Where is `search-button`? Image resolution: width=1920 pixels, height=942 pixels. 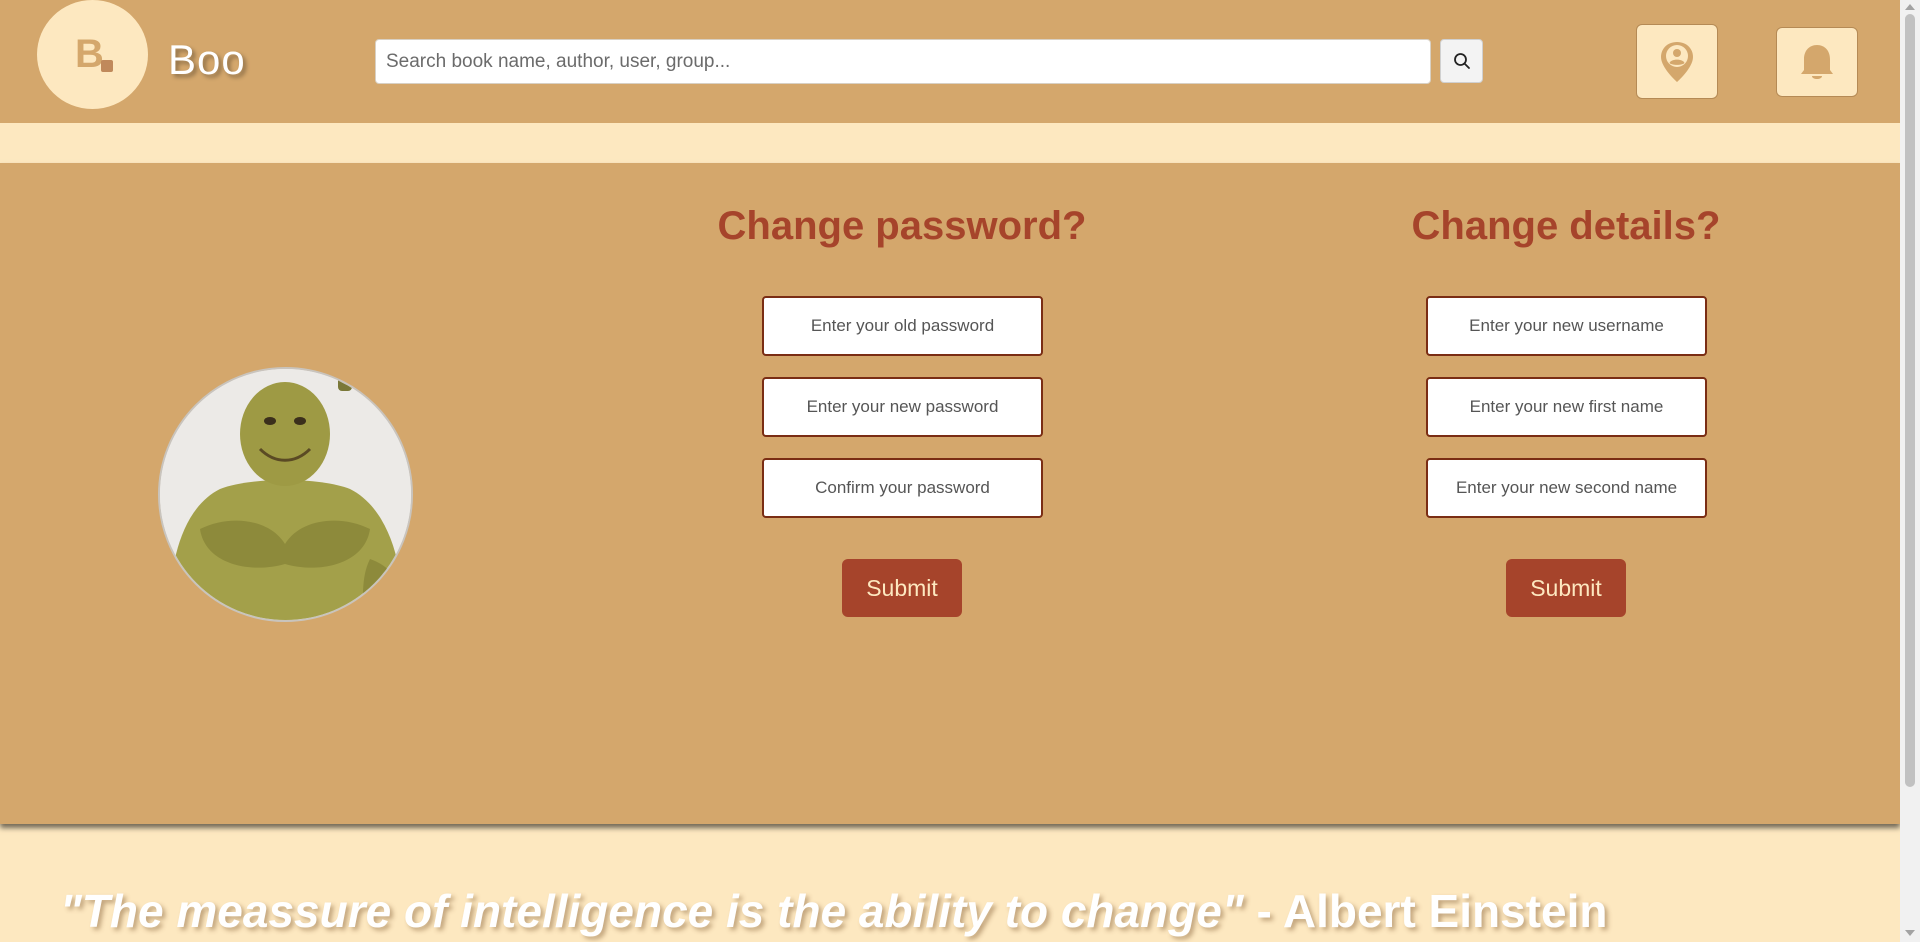 search-button is located at coordinates (1461, 61).